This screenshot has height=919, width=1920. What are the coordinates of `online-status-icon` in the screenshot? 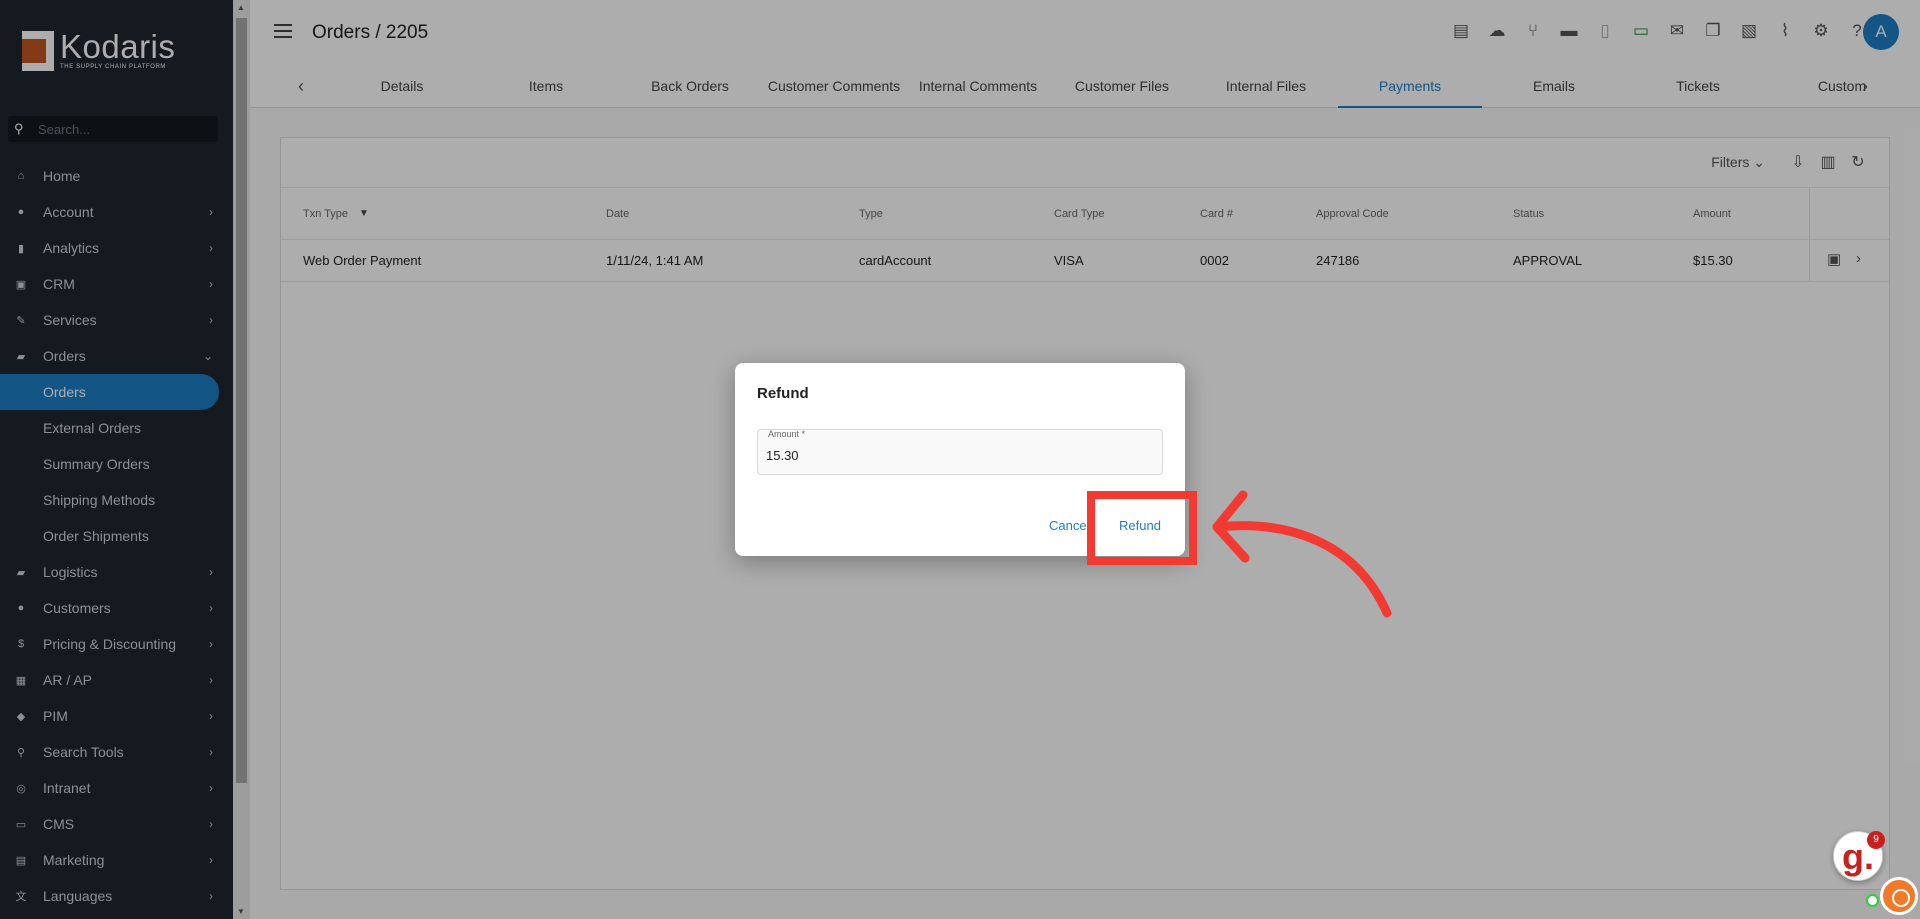 It's located at (1872, 900).